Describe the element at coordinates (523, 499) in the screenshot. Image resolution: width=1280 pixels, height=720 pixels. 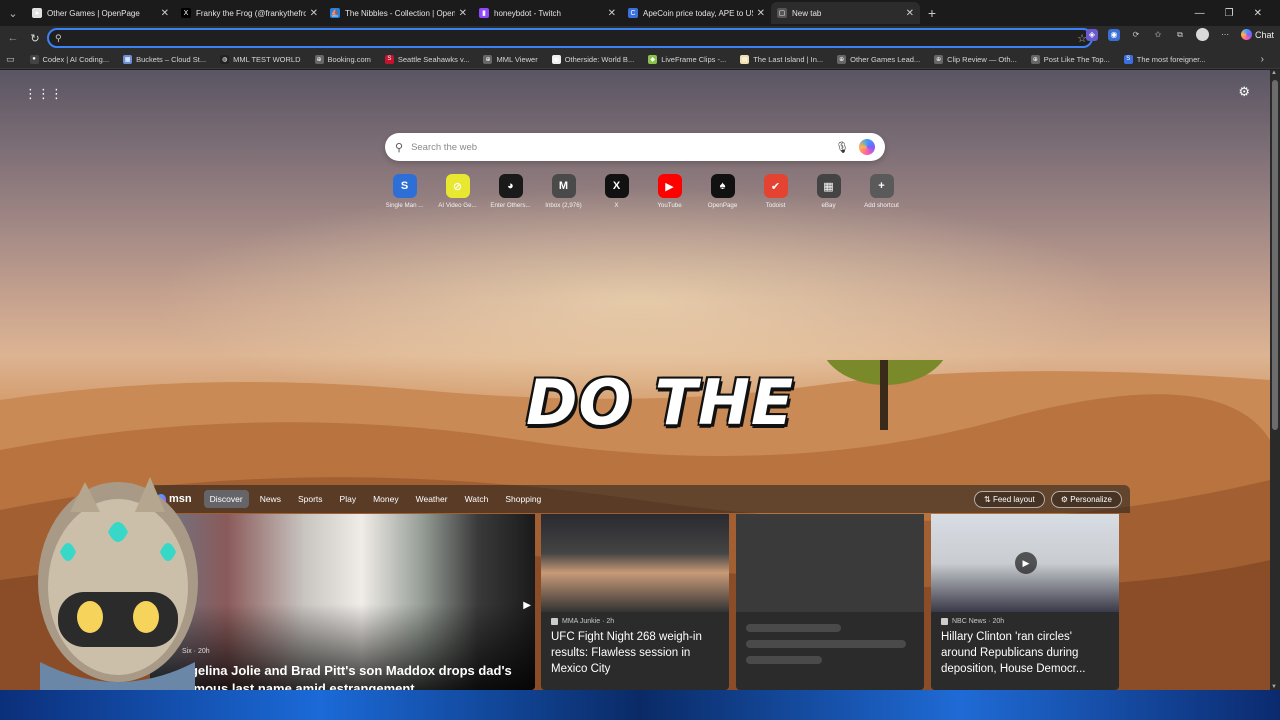
I see `feed-tab-shopping: Shopping` at that location.